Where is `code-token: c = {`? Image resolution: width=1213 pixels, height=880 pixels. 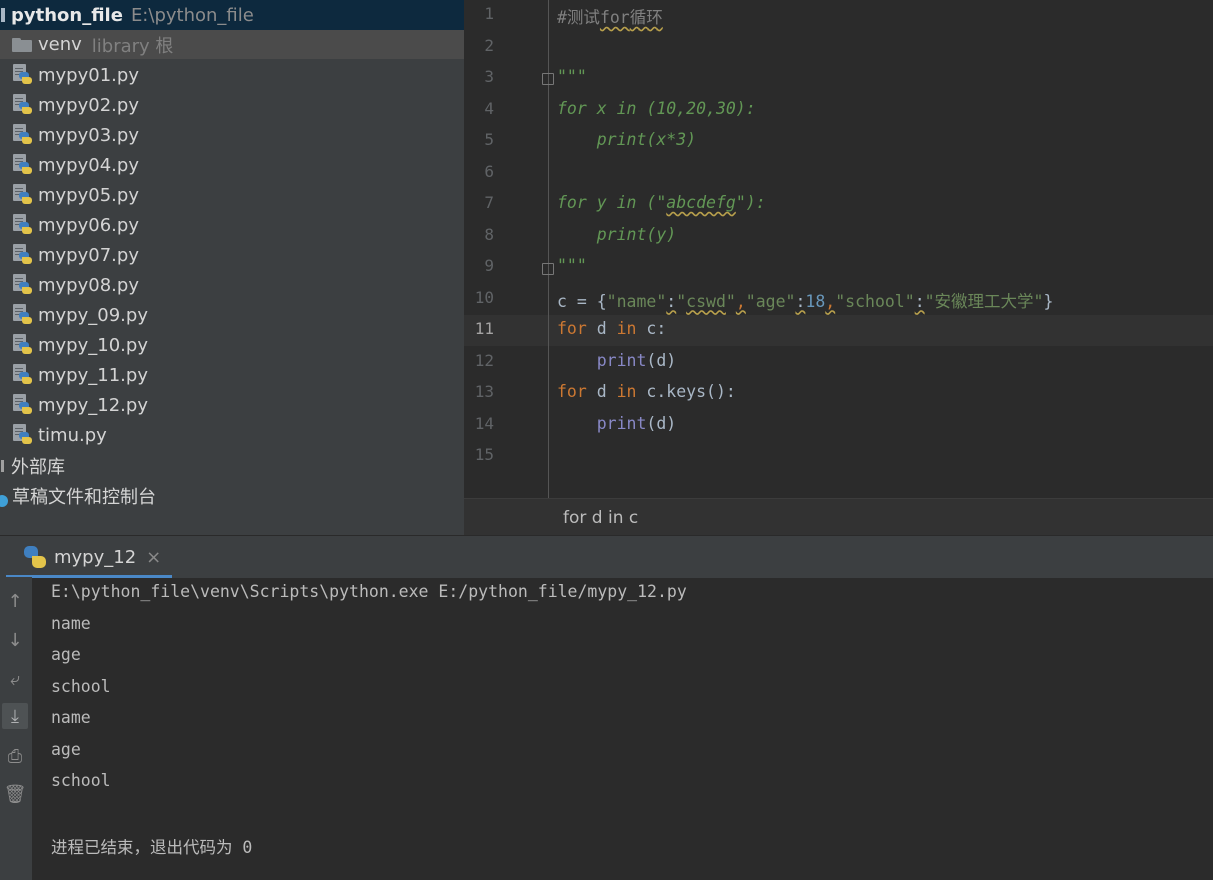
code-token: c = { is located at coordinates (582, 301).